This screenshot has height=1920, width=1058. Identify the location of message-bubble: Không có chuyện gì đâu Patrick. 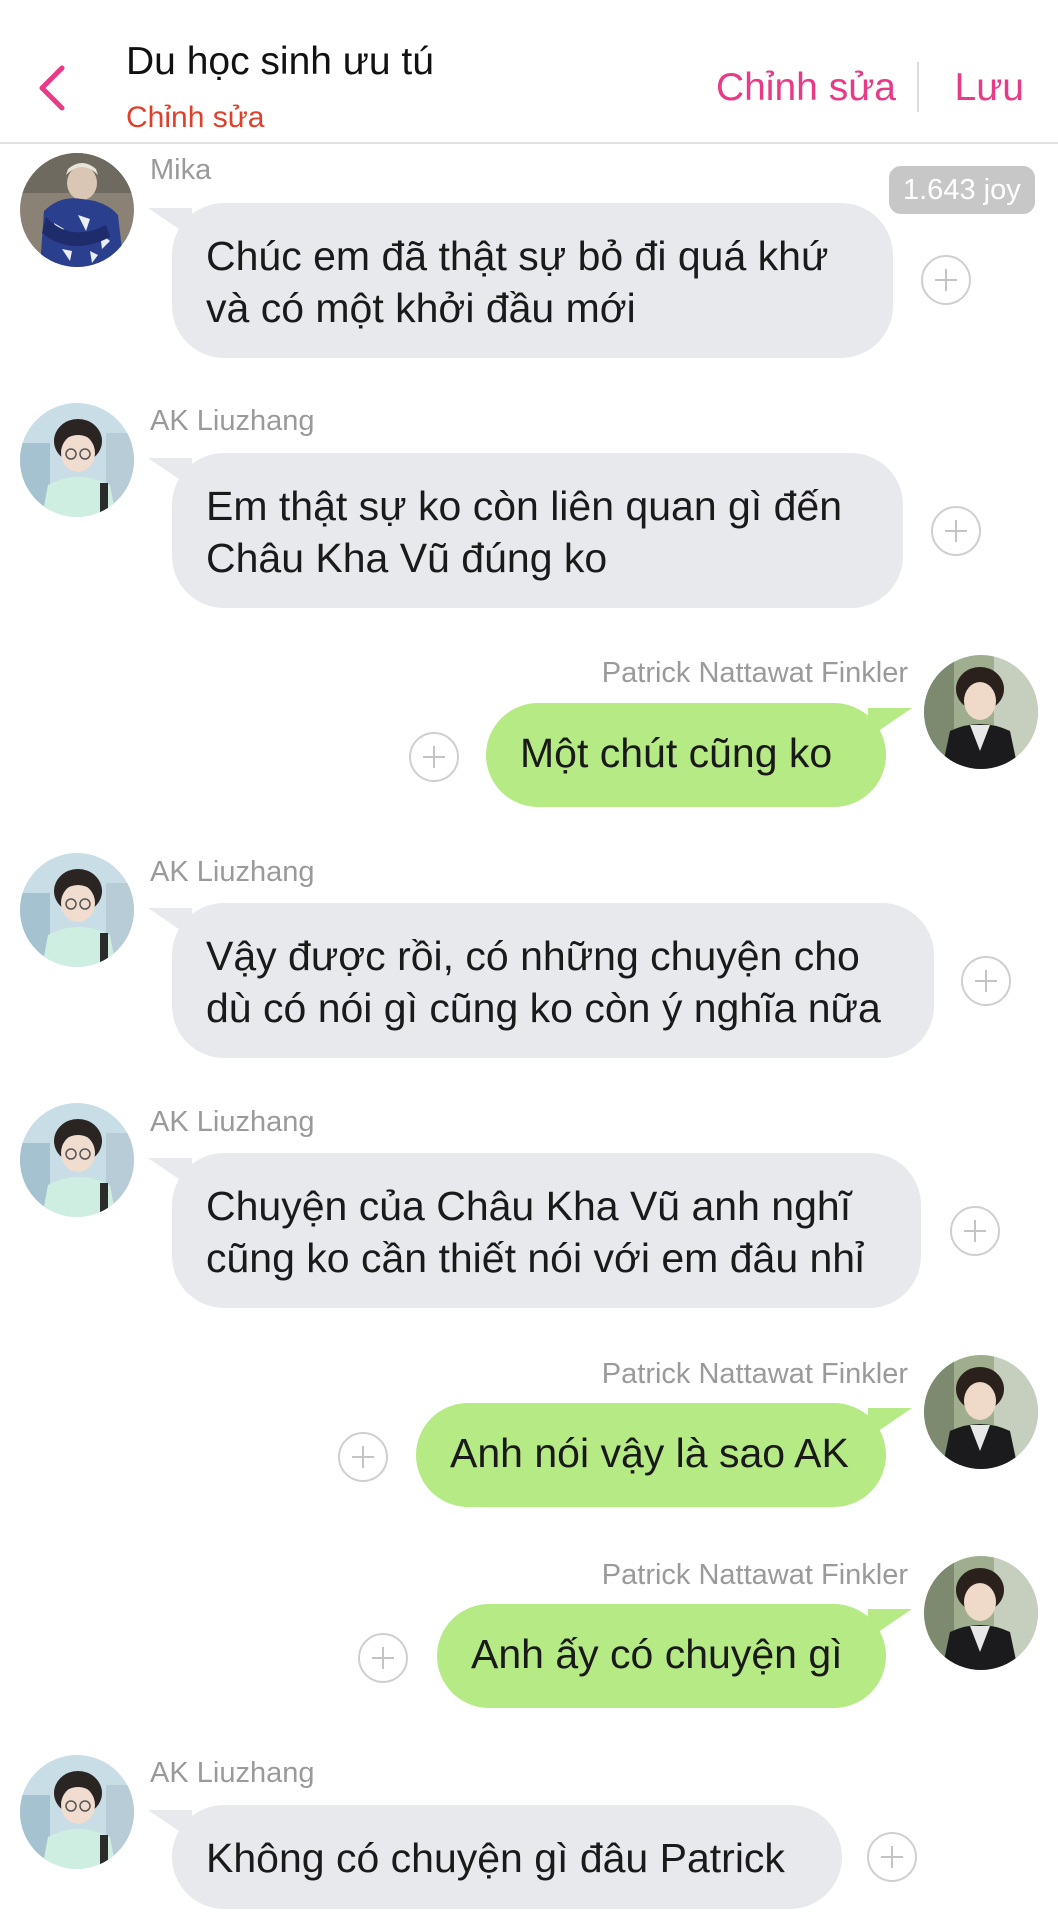
(507, 1857).